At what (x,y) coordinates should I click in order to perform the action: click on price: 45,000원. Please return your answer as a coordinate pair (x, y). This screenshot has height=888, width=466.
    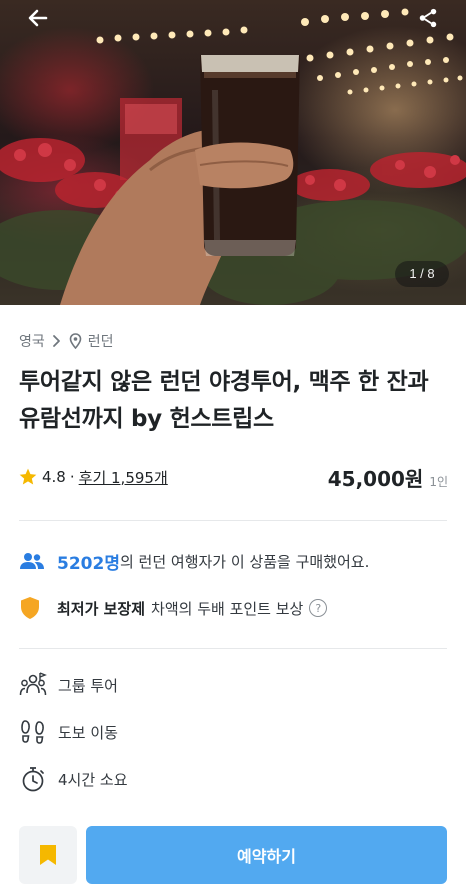
    Looking at the image, I should click on (375, 478).